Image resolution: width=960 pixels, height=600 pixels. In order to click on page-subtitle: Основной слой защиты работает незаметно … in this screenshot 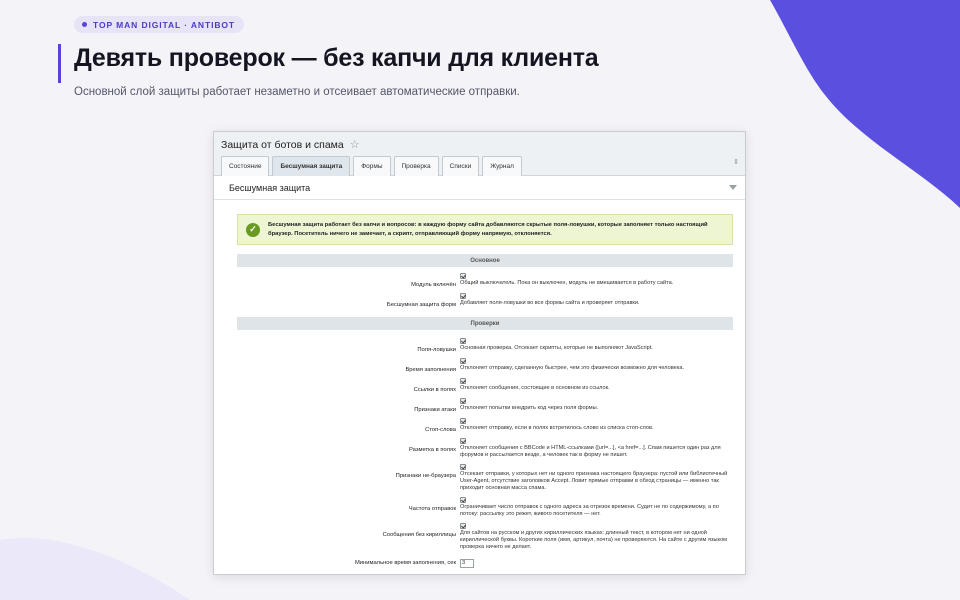, I will do `click(297, 92)`.